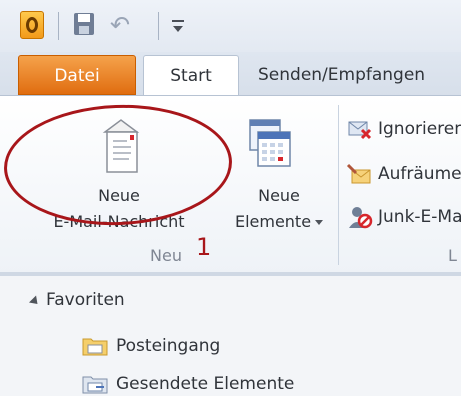 Image resolution: width=461 pixels, height=398 pixels. I want to click on sent-folder-icon, so click(95, 385).